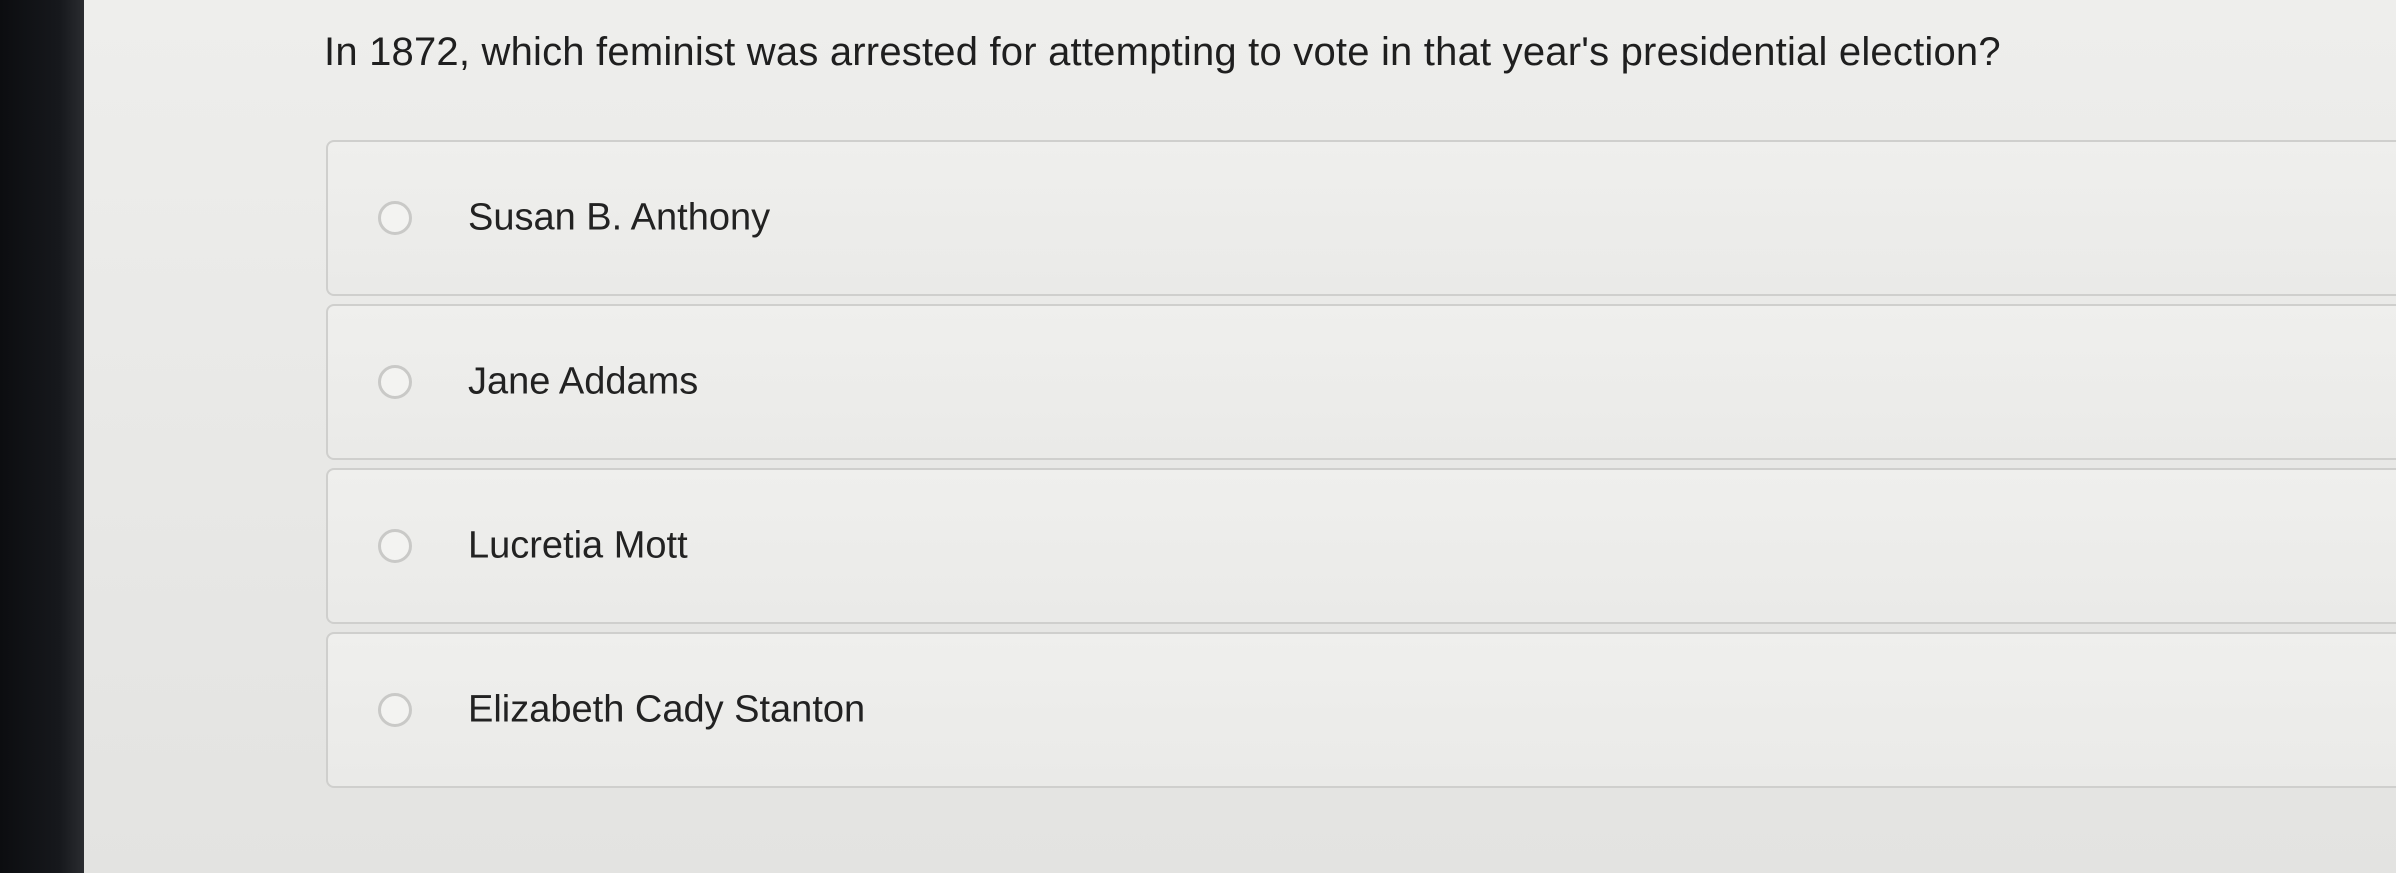 The height and width of the screenshot is (873, 2396). Describe the element at coordinates (42, 436) in the screenshot. I see `monitor-bezel` at that location.